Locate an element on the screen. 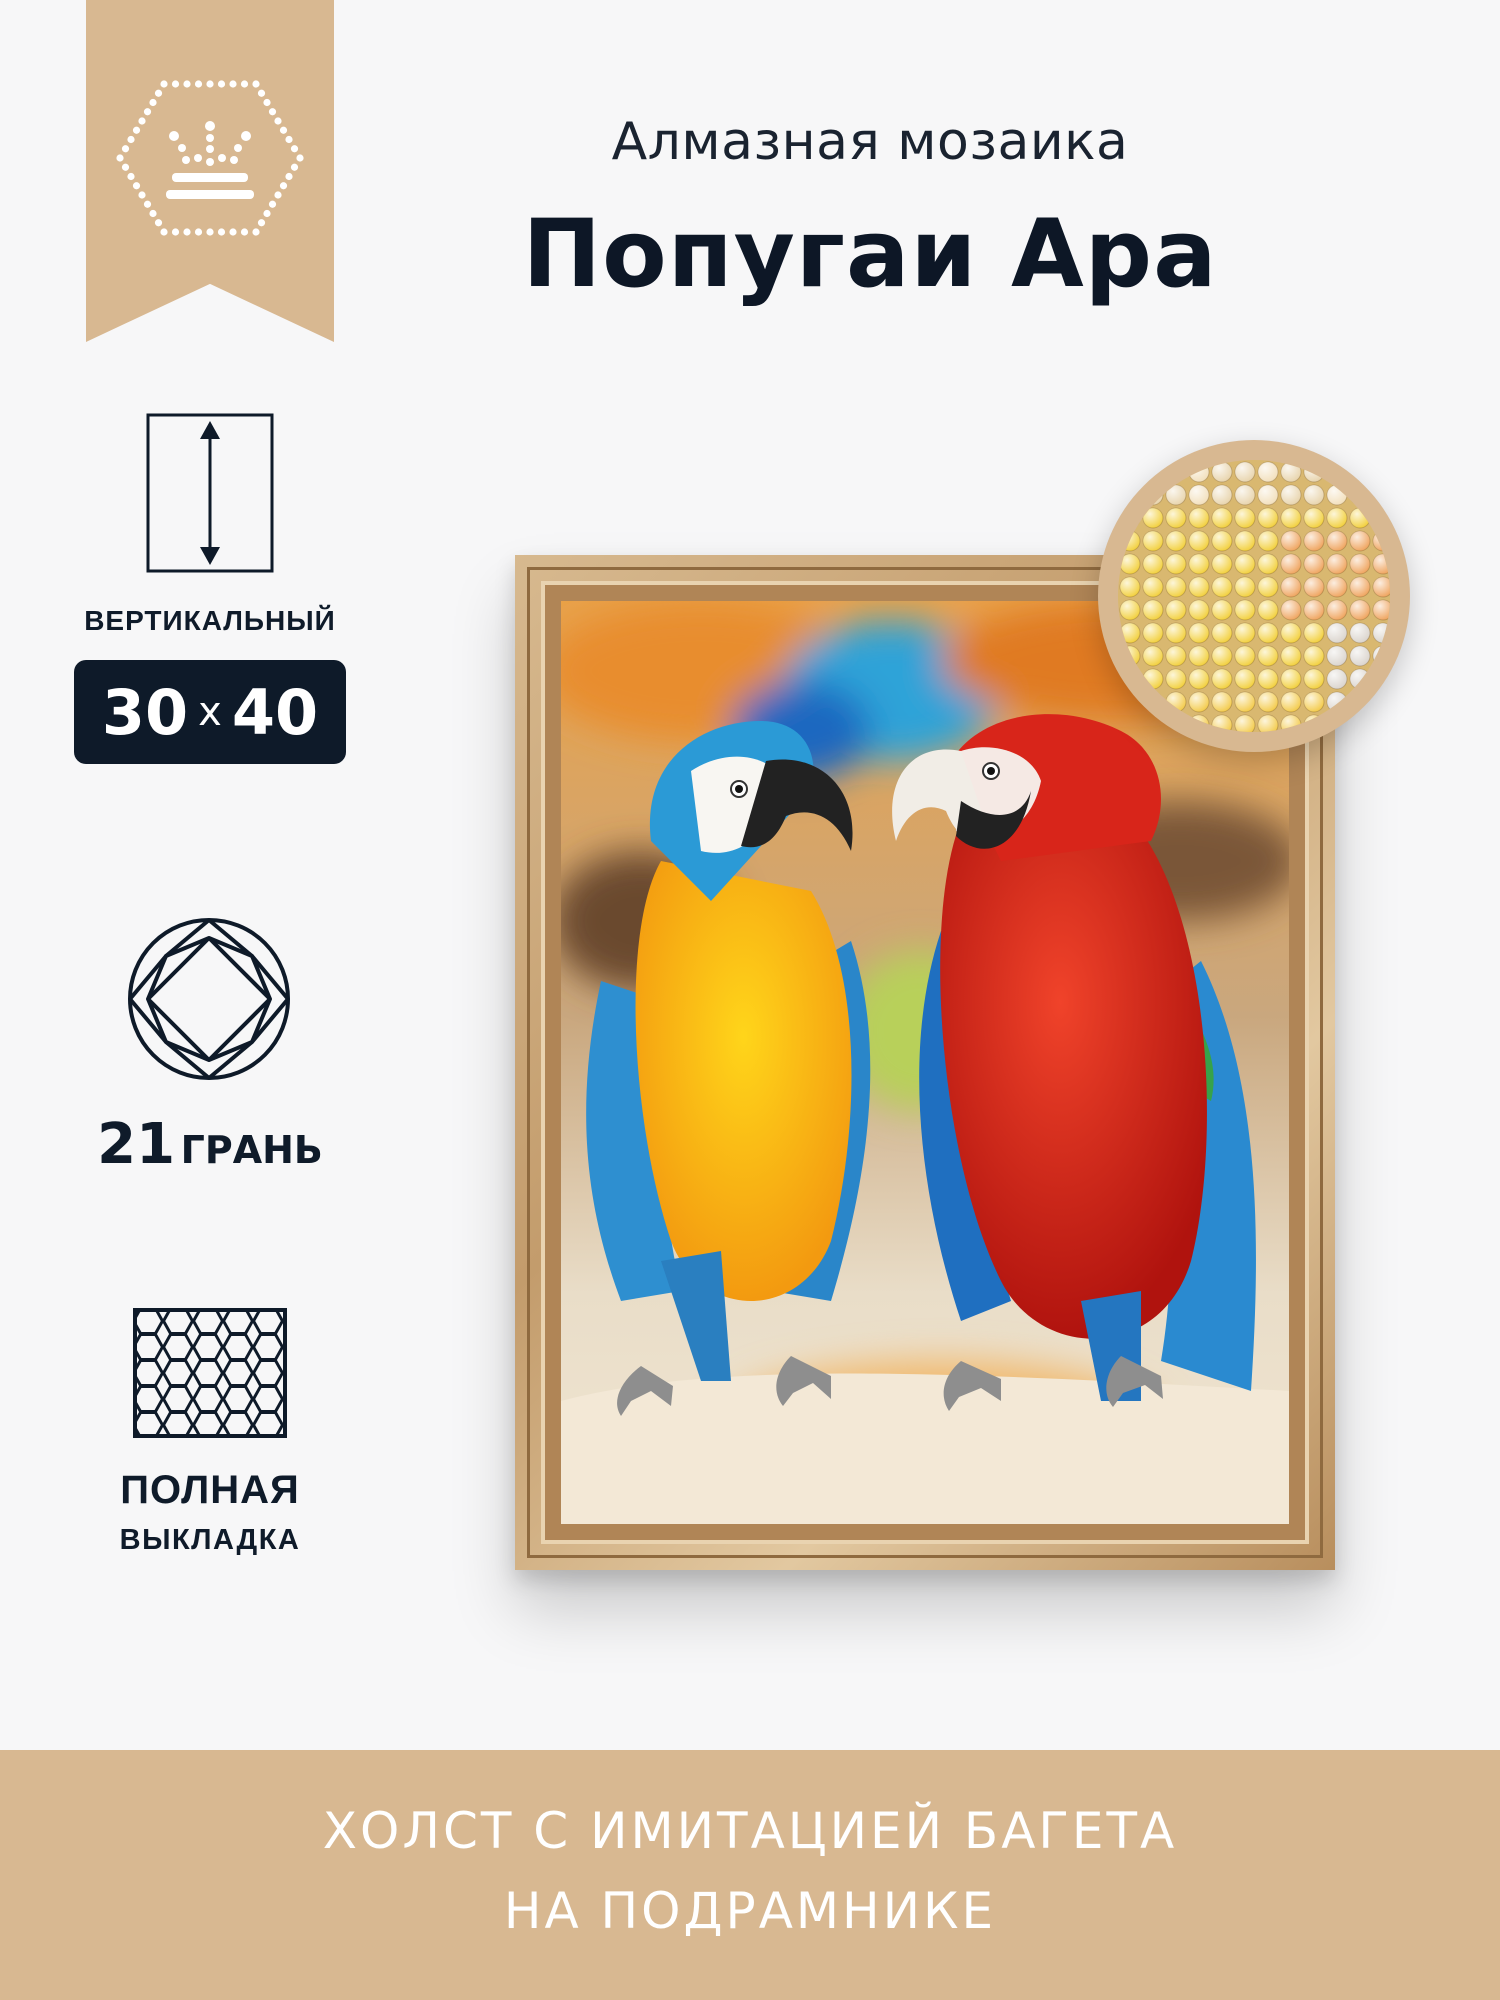  size-badge: 30 x 40 is located at coordinates (210, 712).